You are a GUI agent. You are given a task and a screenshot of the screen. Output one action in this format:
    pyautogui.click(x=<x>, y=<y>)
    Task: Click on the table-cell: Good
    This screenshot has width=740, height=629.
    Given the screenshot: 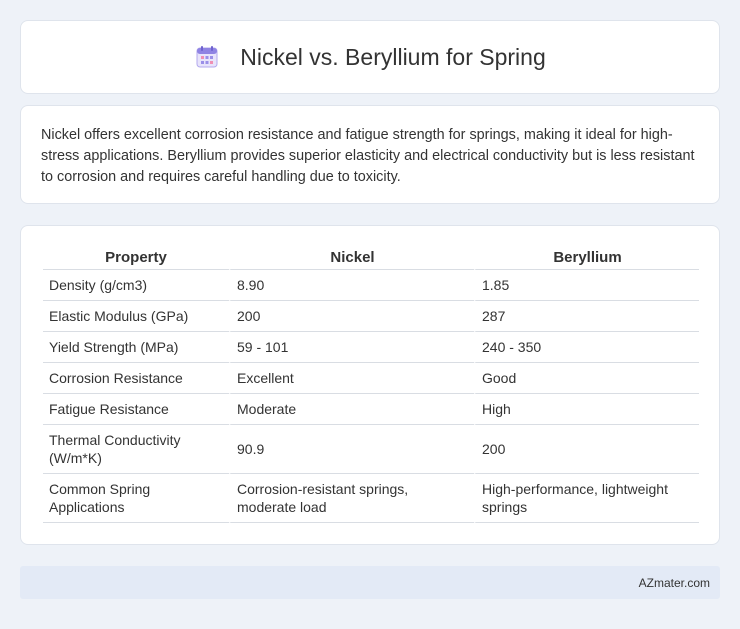 What is the action you would take?
    pyautogui.click(x=586, y=378)
    